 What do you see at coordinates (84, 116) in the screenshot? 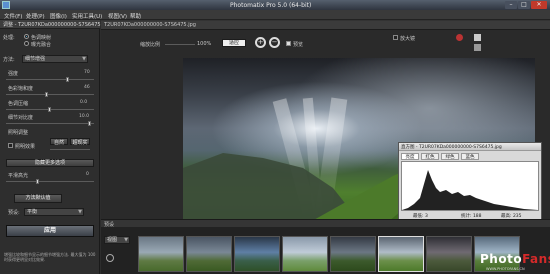
I see `slider-value-detail-contrast: 10.0` at bounding box center [84, 116].